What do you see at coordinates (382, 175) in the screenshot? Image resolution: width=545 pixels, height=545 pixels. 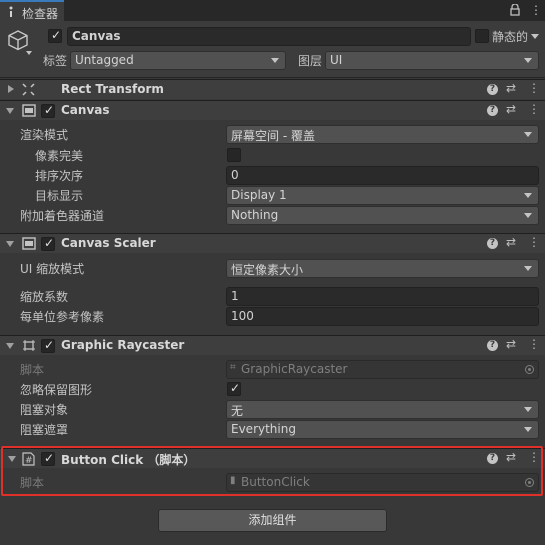 I see `sort-order-field: 0` at bounding box center [382, 175].